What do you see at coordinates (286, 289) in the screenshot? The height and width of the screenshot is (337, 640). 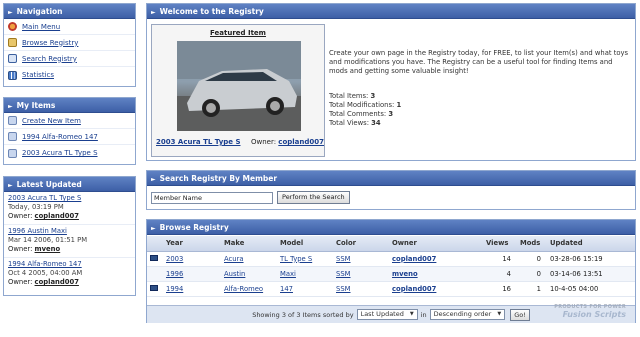 I see `cell-model: 147` at bounding box center [286, 289].